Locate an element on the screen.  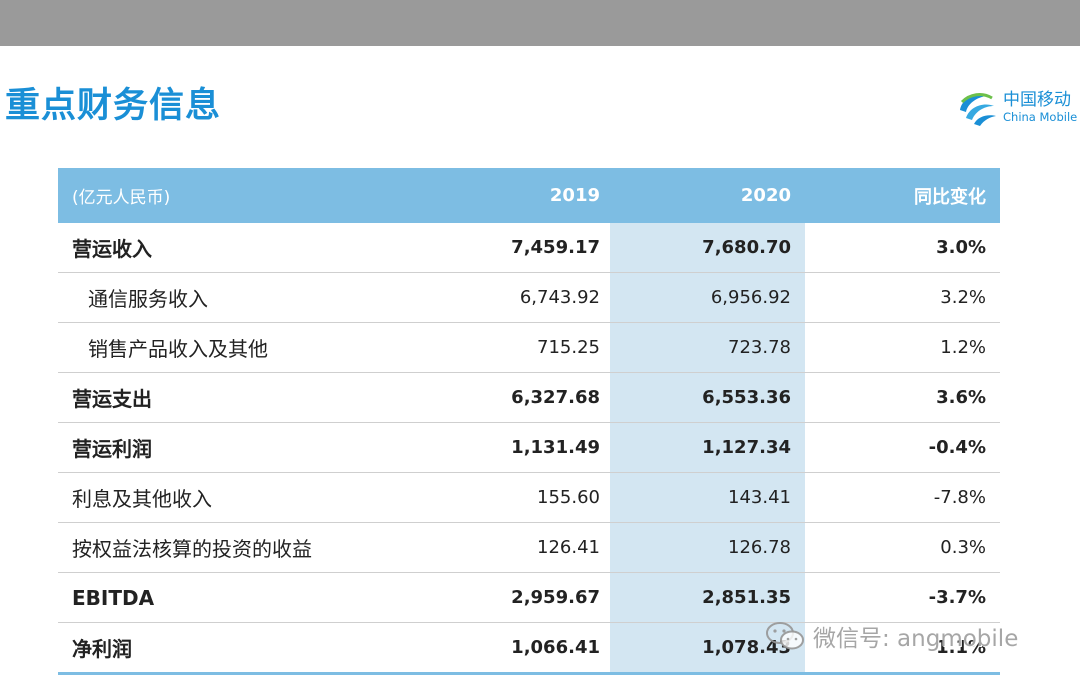
row-2020: 1,127.34 is located at coordinates (746, 447).